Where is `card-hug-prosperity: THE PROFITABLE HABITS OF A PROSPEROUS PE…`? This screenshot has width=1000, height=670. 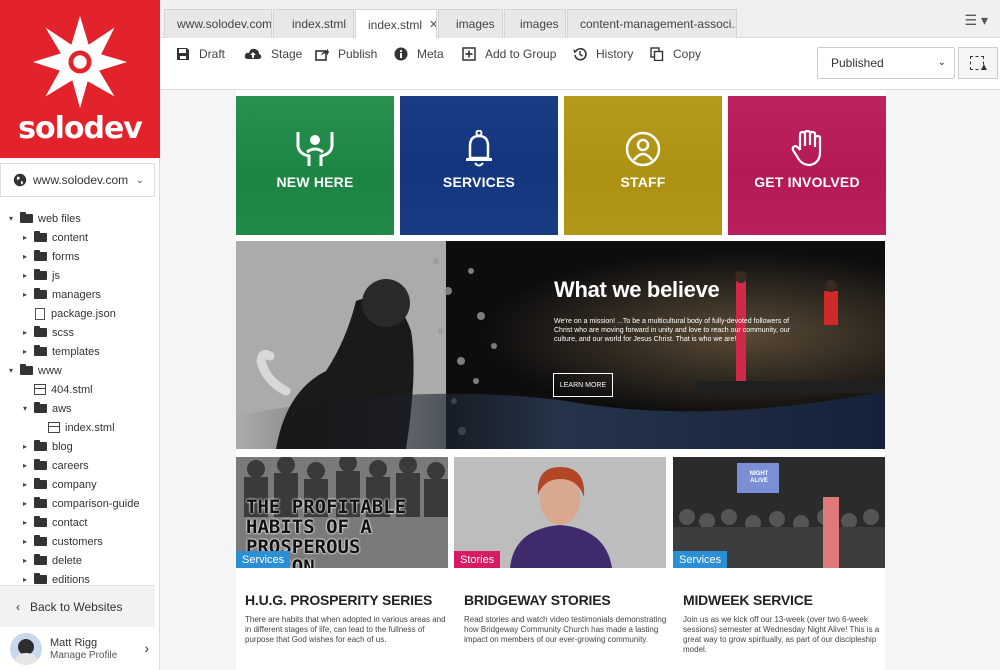
card-hug-prosperity: THE PROFITABLE HABITS OF A PROSPEROUS PE… is located at coordinates (342, 512).